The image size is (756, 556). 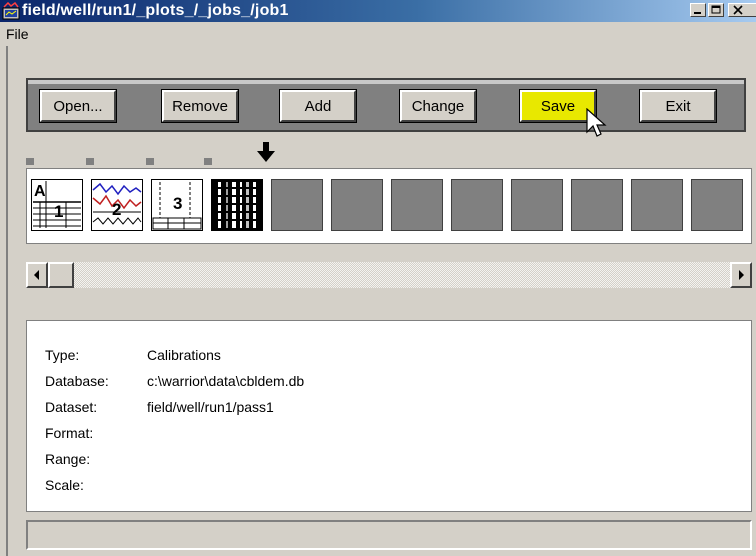 What do you see at coordinates (117, 209) in the screenshot?
I see `thumbnail-number: 2` at bounding box center [117, 209].